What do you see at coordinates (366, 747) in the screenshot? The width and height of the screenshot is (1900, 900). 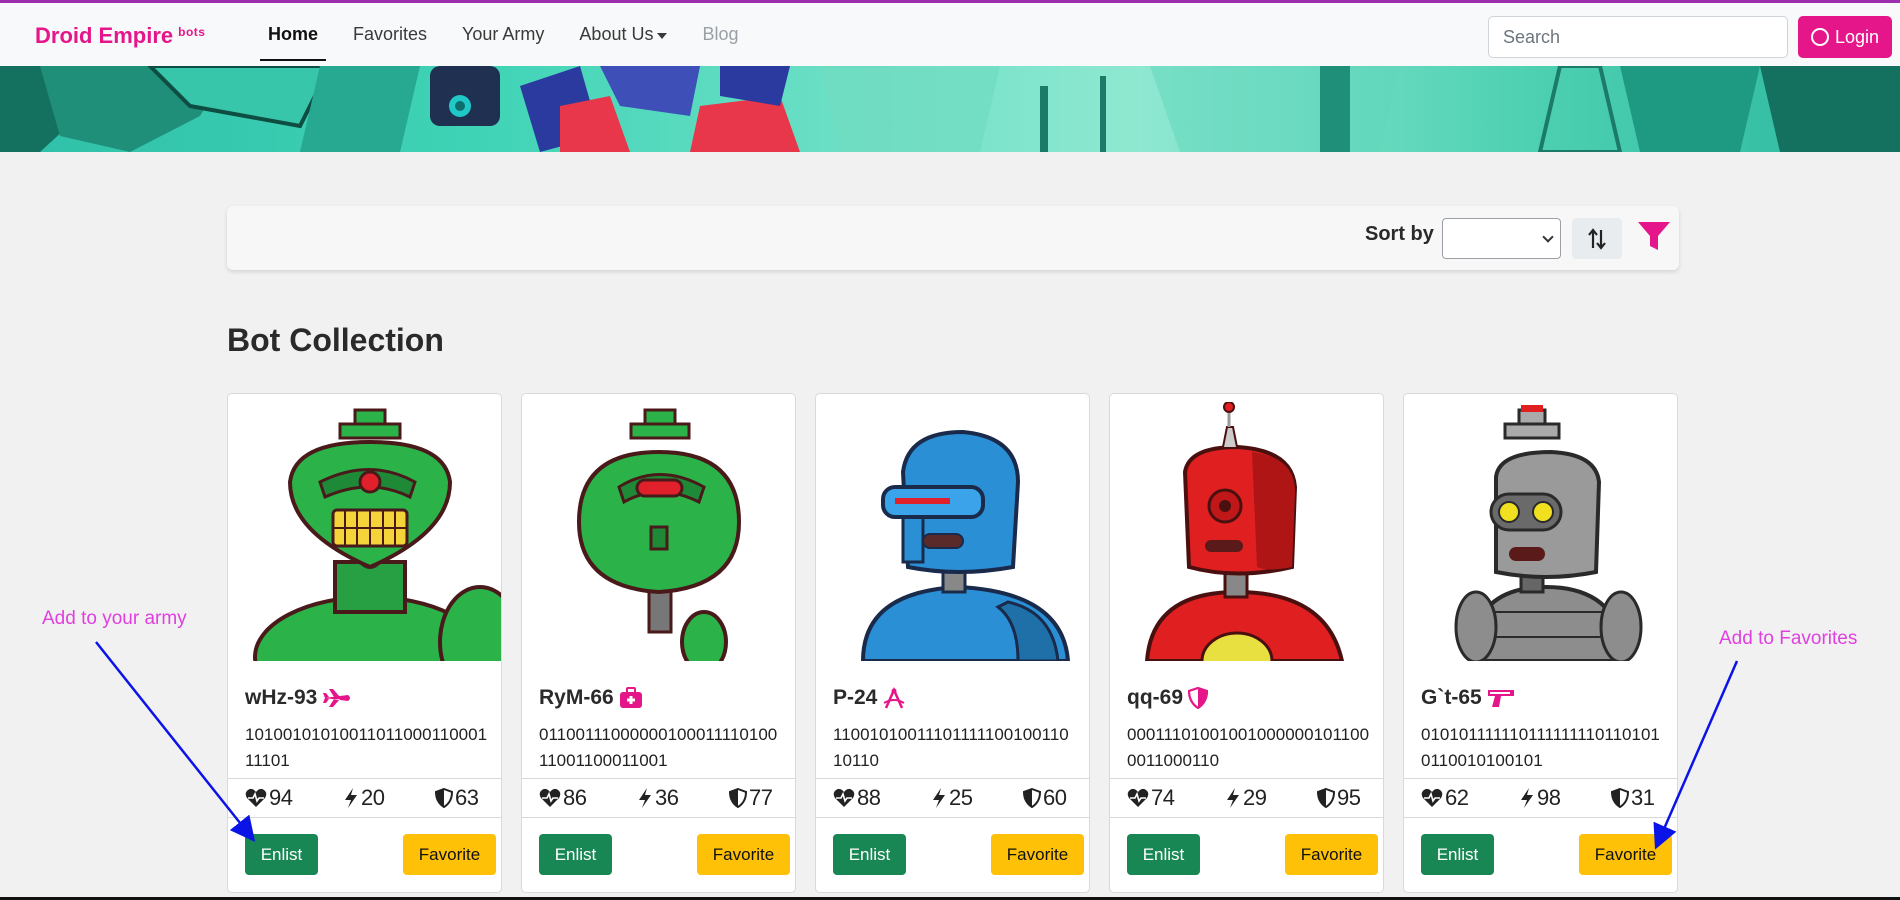 I see `bot-code: 1010010101001101100011000111101` at bounding box center [366, 747].